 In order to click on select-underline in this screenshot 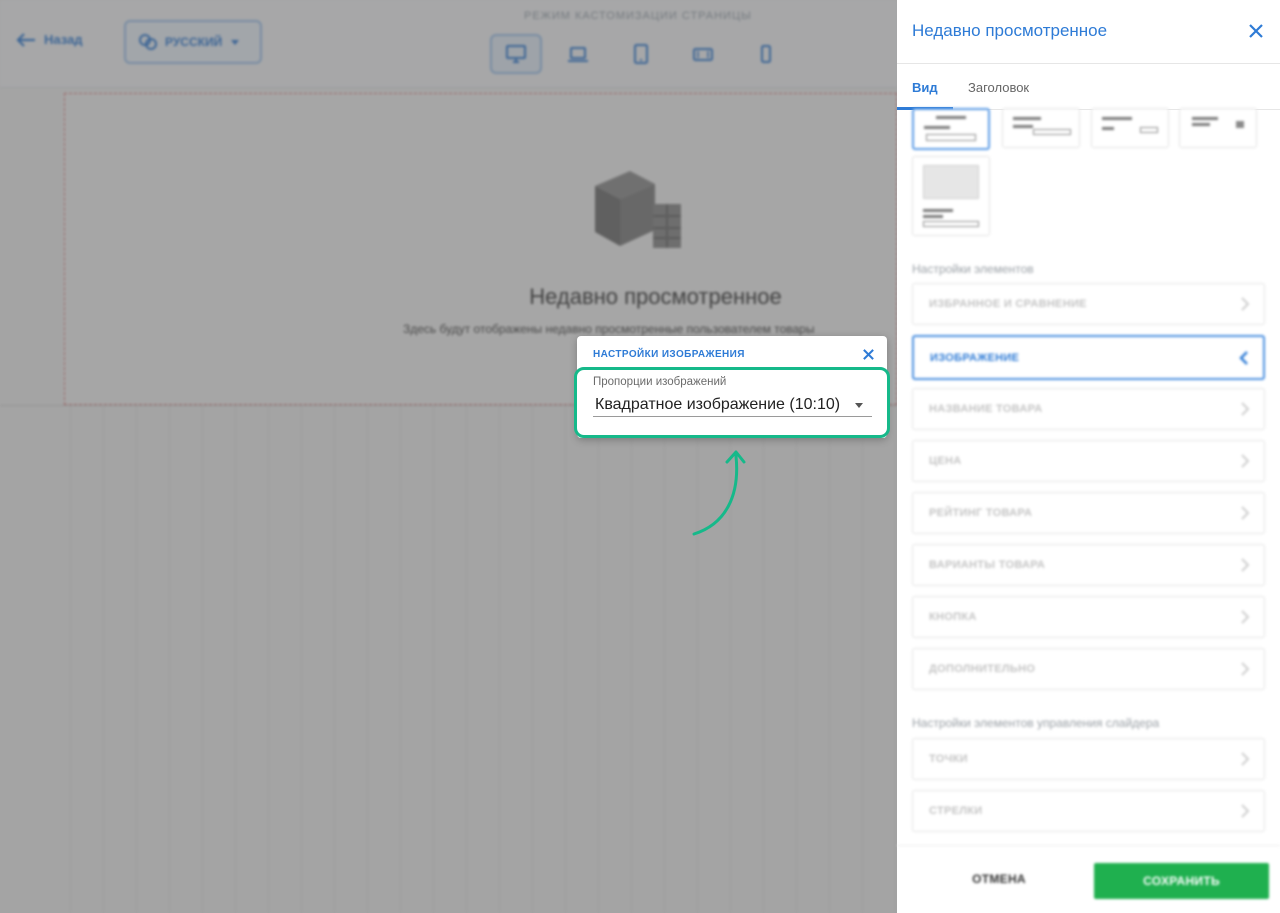, I will do `click(732, 416)`.